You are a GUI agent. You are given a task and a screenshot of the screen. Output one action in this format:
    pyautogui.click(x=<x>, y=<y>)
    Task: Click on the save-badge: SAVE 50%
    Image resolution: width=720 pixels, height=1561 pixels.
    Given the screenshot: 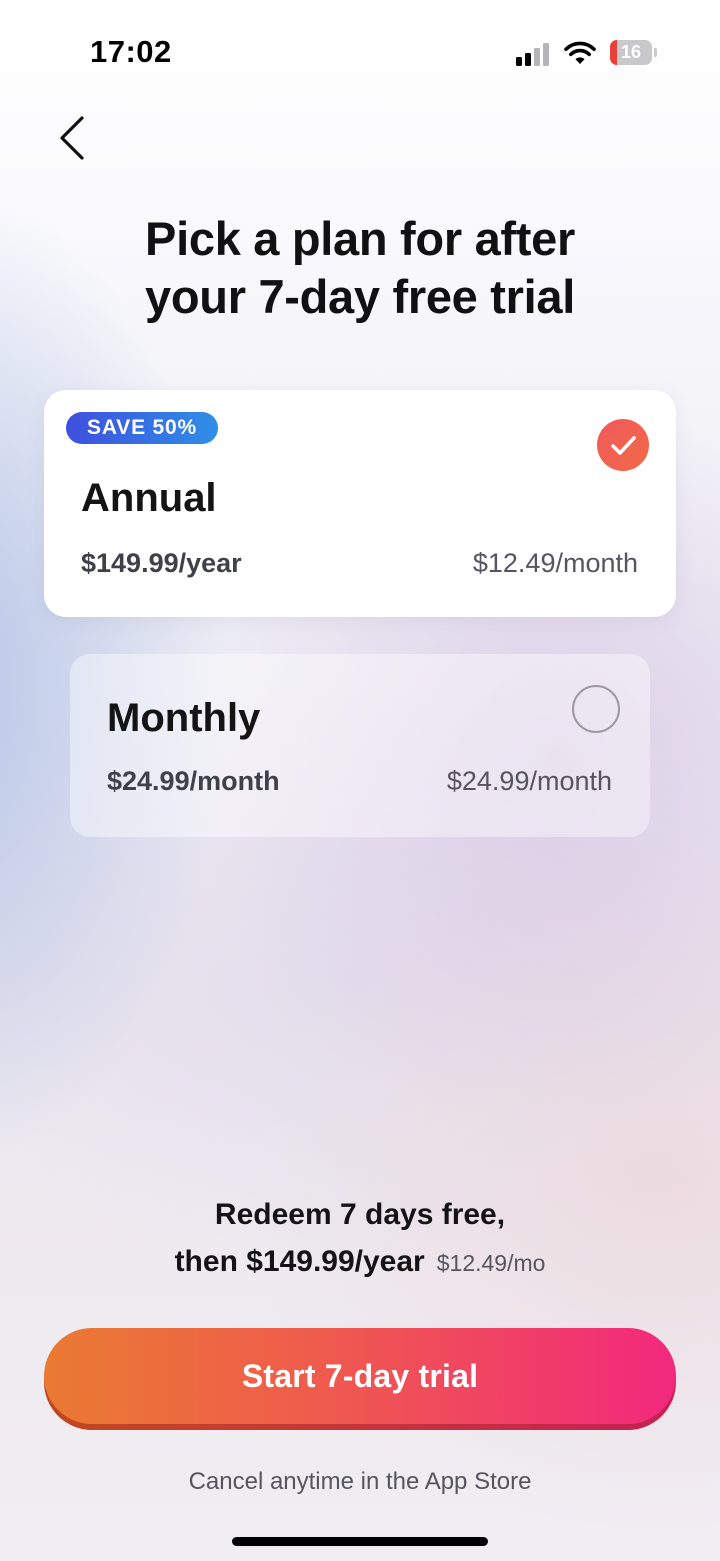 What is the action you would take?
    pyautogui.click(x=142, y=428)
    